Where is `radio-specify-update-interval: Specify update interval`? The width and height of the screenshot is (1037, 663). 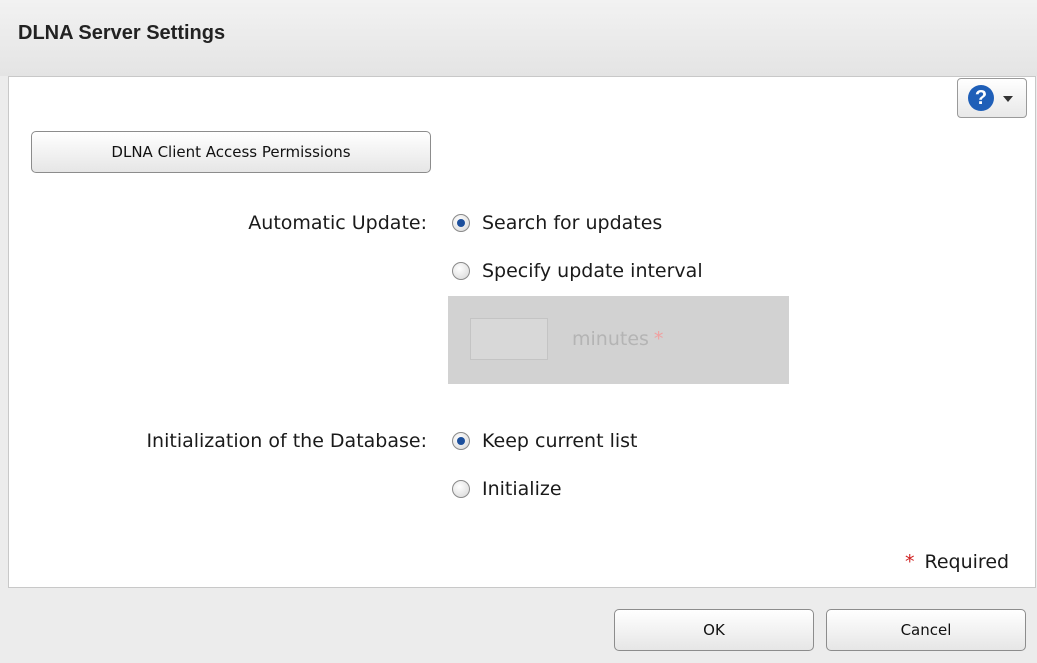 radio-specify-update-interval: Specify update interval is located at coordinates (577, 271).